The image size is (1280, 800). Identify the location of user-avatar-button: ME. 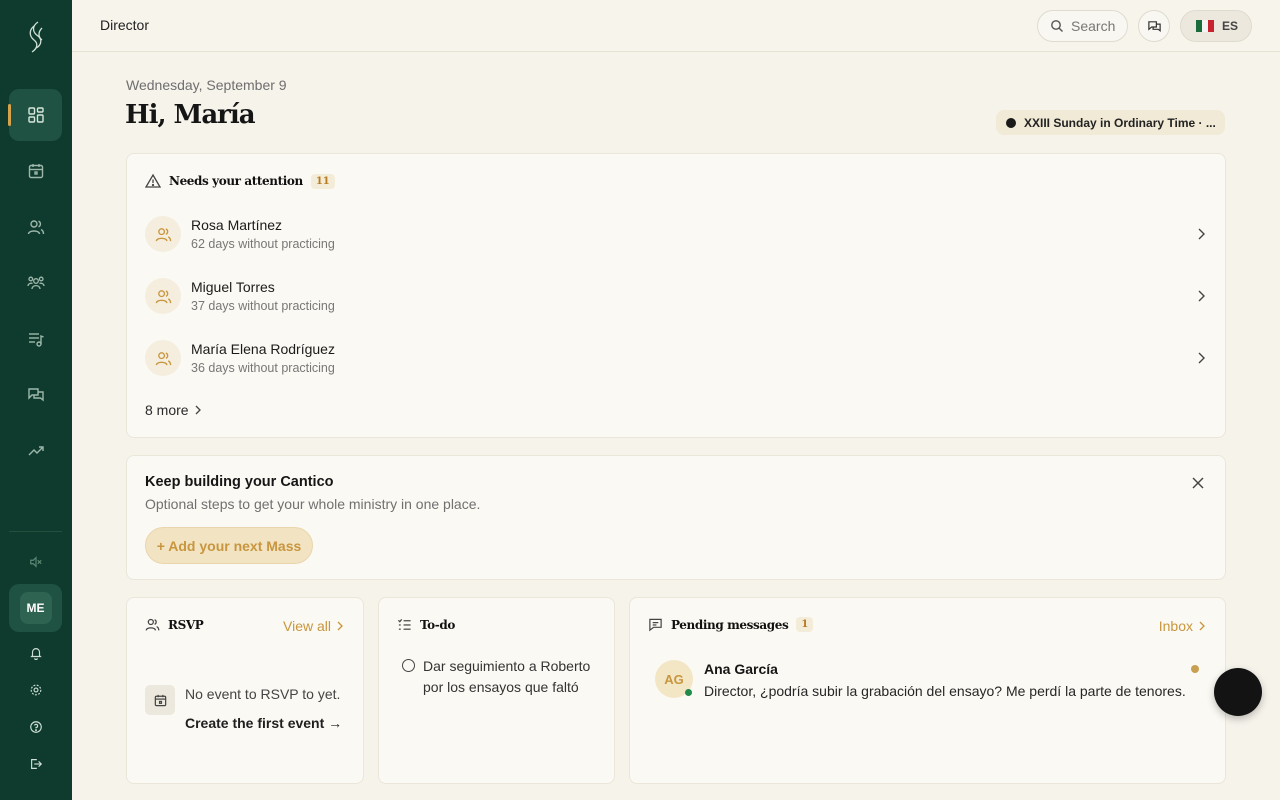
(35, 608).